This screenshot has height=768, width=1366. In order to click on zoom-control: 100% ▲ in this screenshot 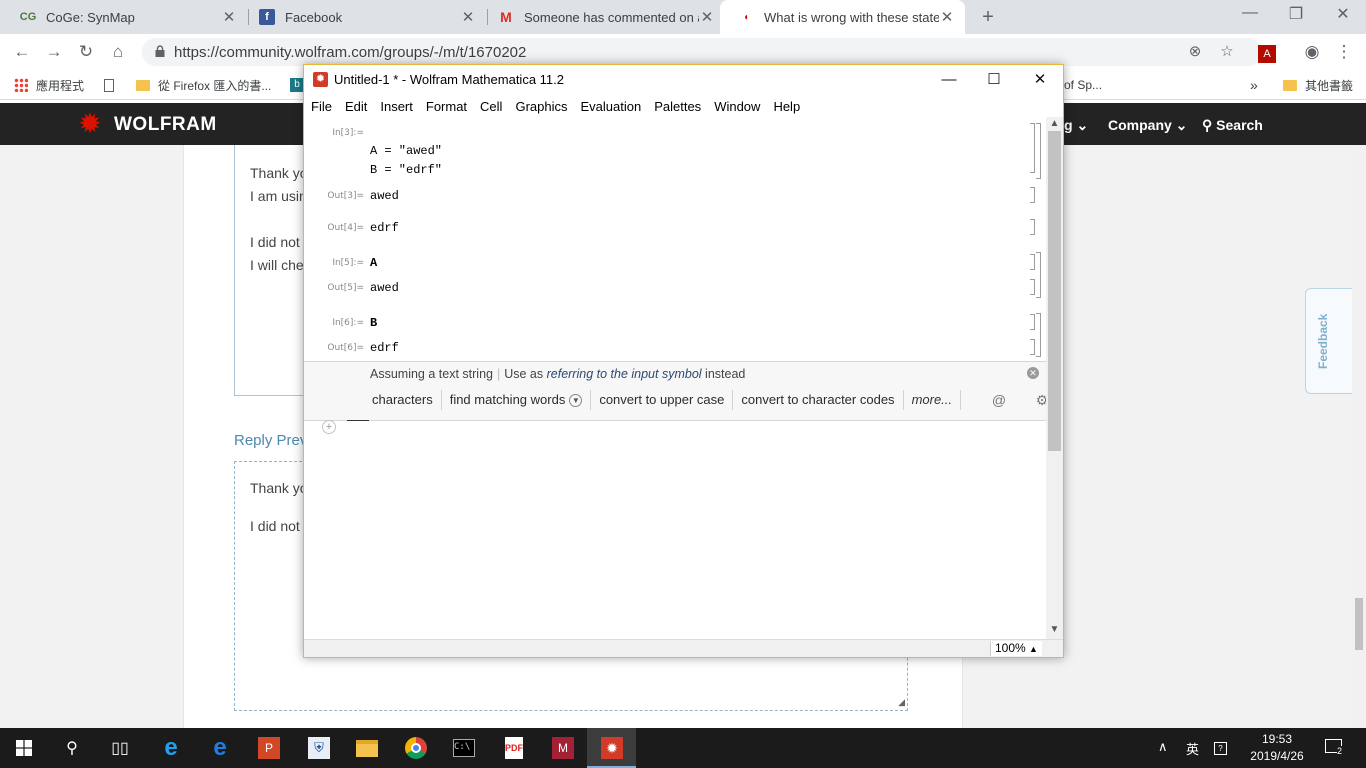, I will do `click(1016, 648)`.